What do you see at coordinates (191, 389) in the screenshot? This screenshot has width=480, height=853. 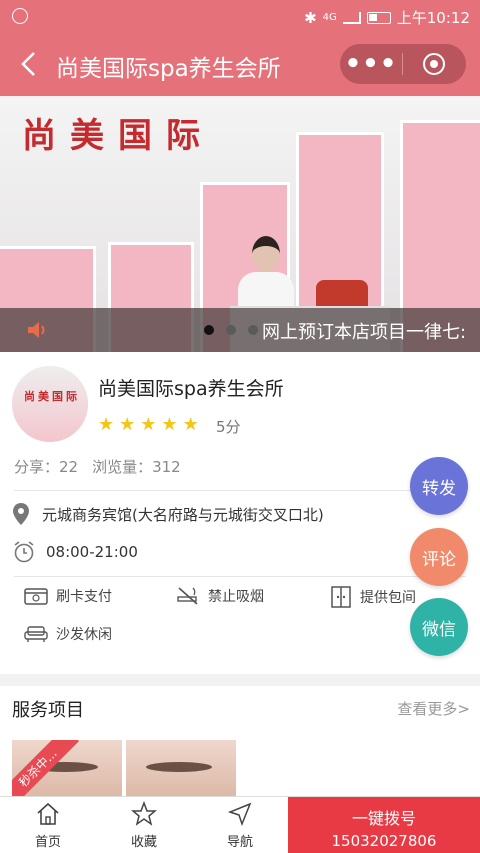 I see `shop-name: 尚美国际spa养生会所` at bounding box center [191, 389].